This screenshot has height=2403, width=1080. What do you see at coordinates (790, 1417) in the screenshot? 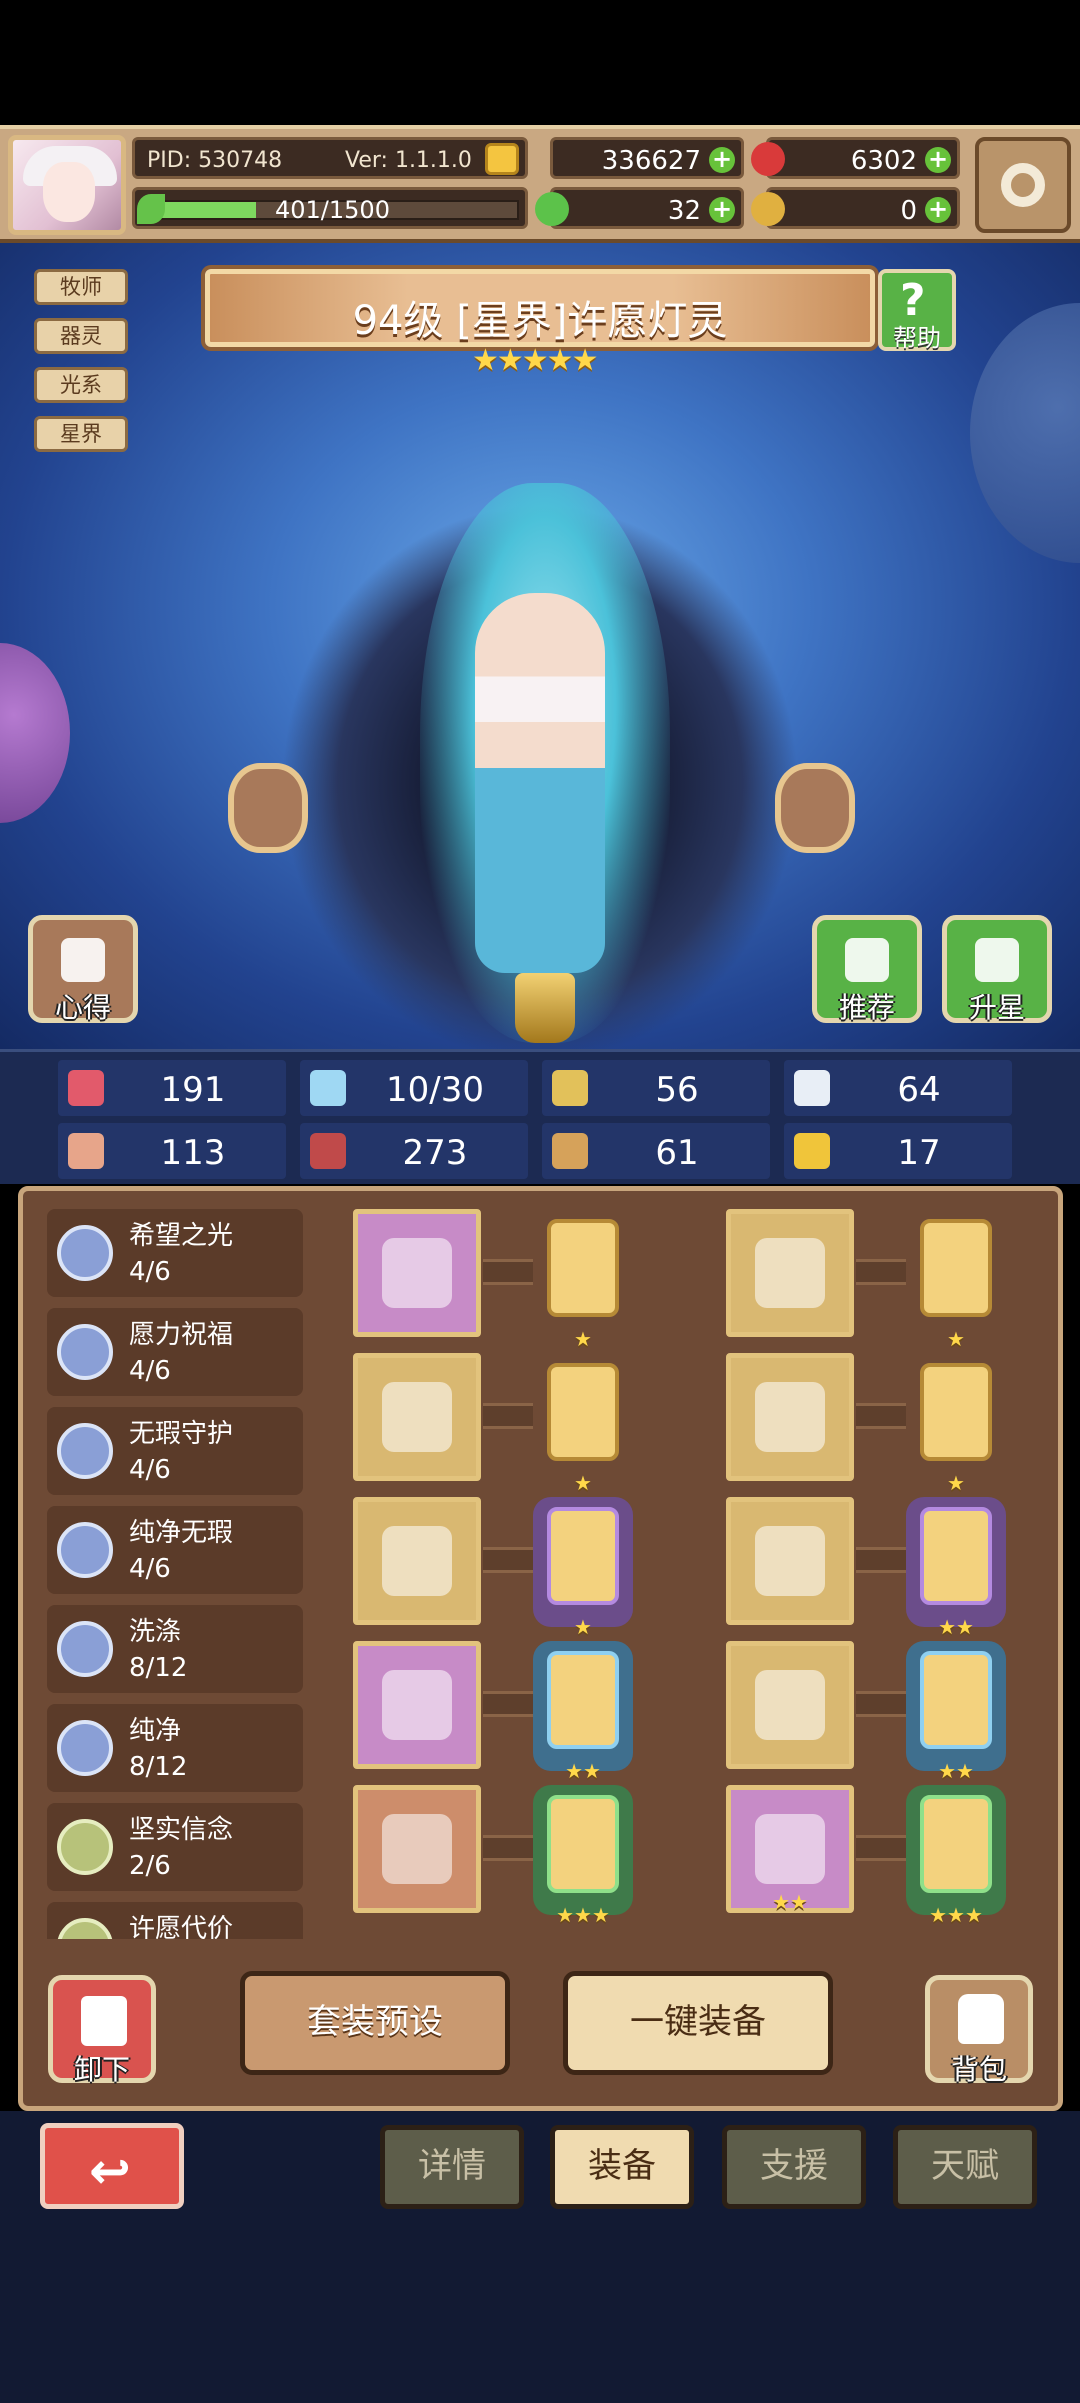
I see `equip-slot-armor` at bounding box center [790, 1417].